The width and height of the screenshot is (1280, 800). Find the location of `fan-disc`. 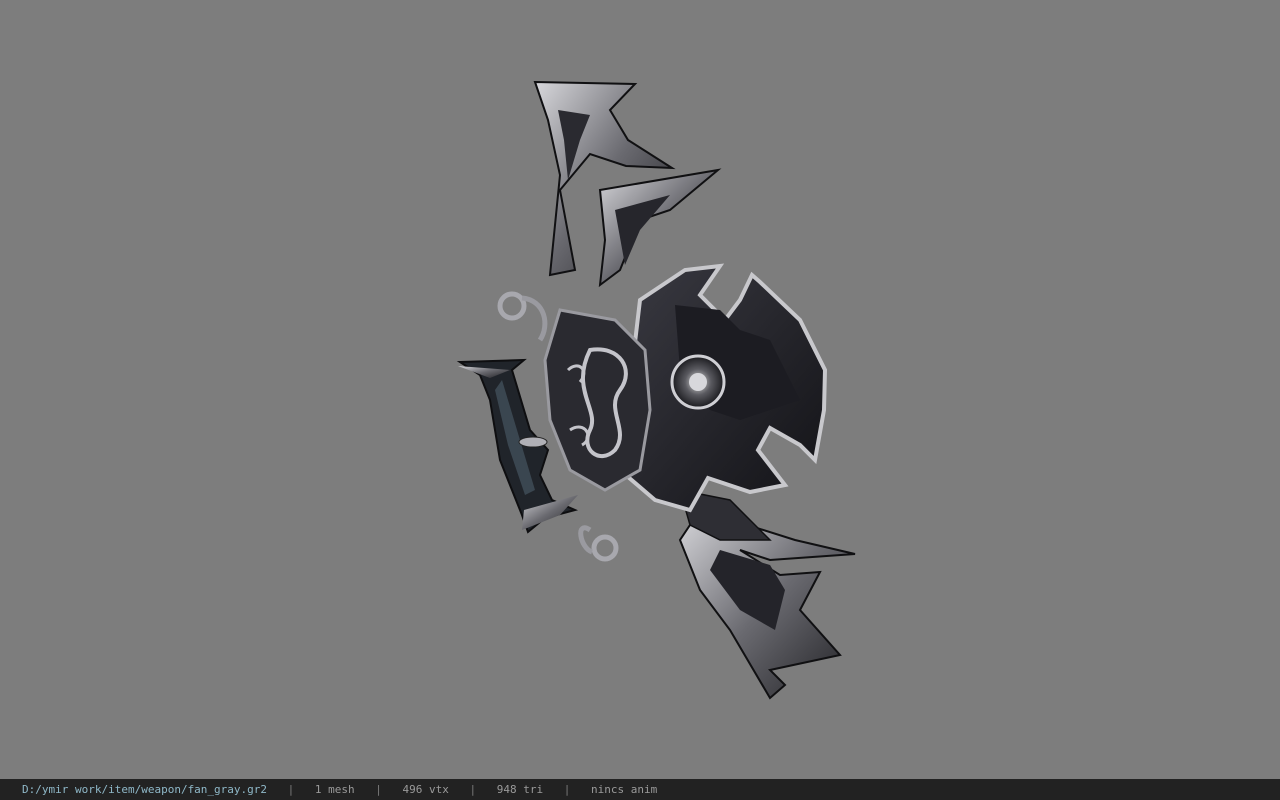

fan-disc is located at coordinates (722, 388).